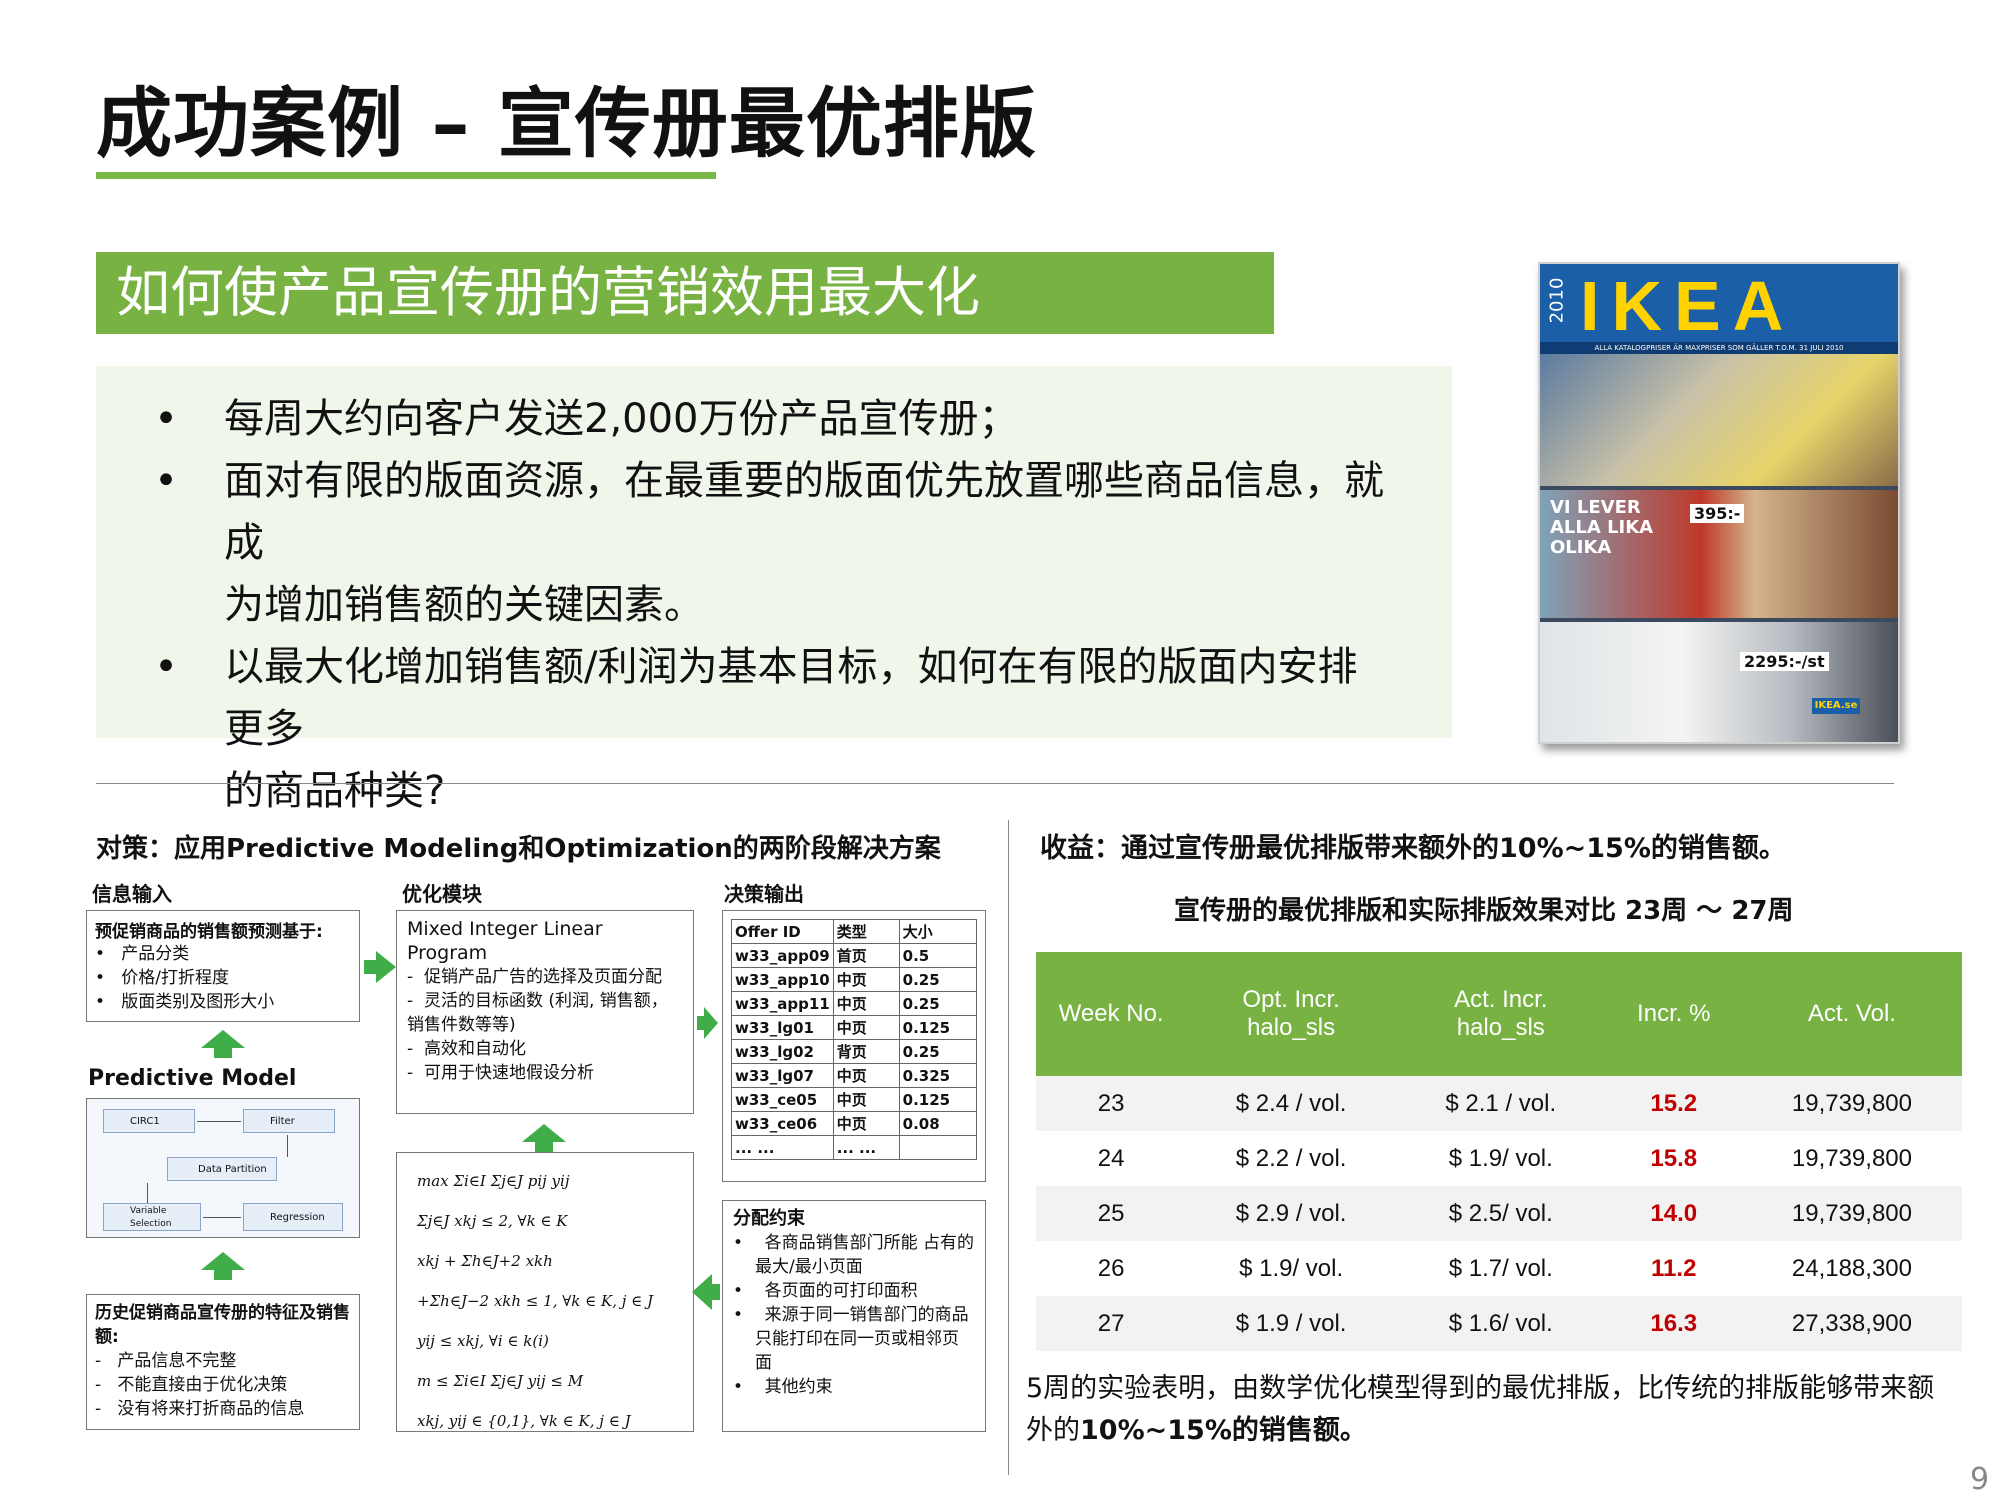 The width and height of the screenshot is (2000, 1500). What do you see at coordinates (1499, 1323) in the screenshot?
I see `table-row: 27 $ 1.9 / vol. $ 1.6/ vol. 16.3 27,338,900` at bounding box center [1499, 1323].